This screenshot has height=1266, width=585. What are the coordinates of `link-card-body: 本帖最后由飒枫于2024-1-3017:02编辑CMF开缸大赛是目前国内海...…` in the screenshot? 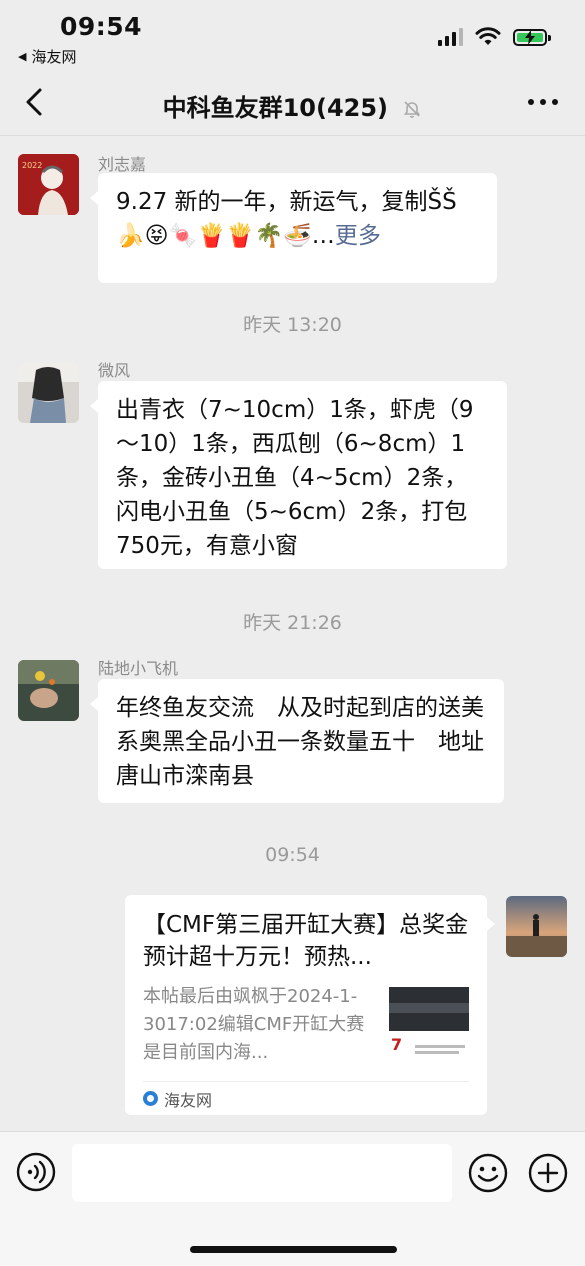 It's located at (306, 1025).